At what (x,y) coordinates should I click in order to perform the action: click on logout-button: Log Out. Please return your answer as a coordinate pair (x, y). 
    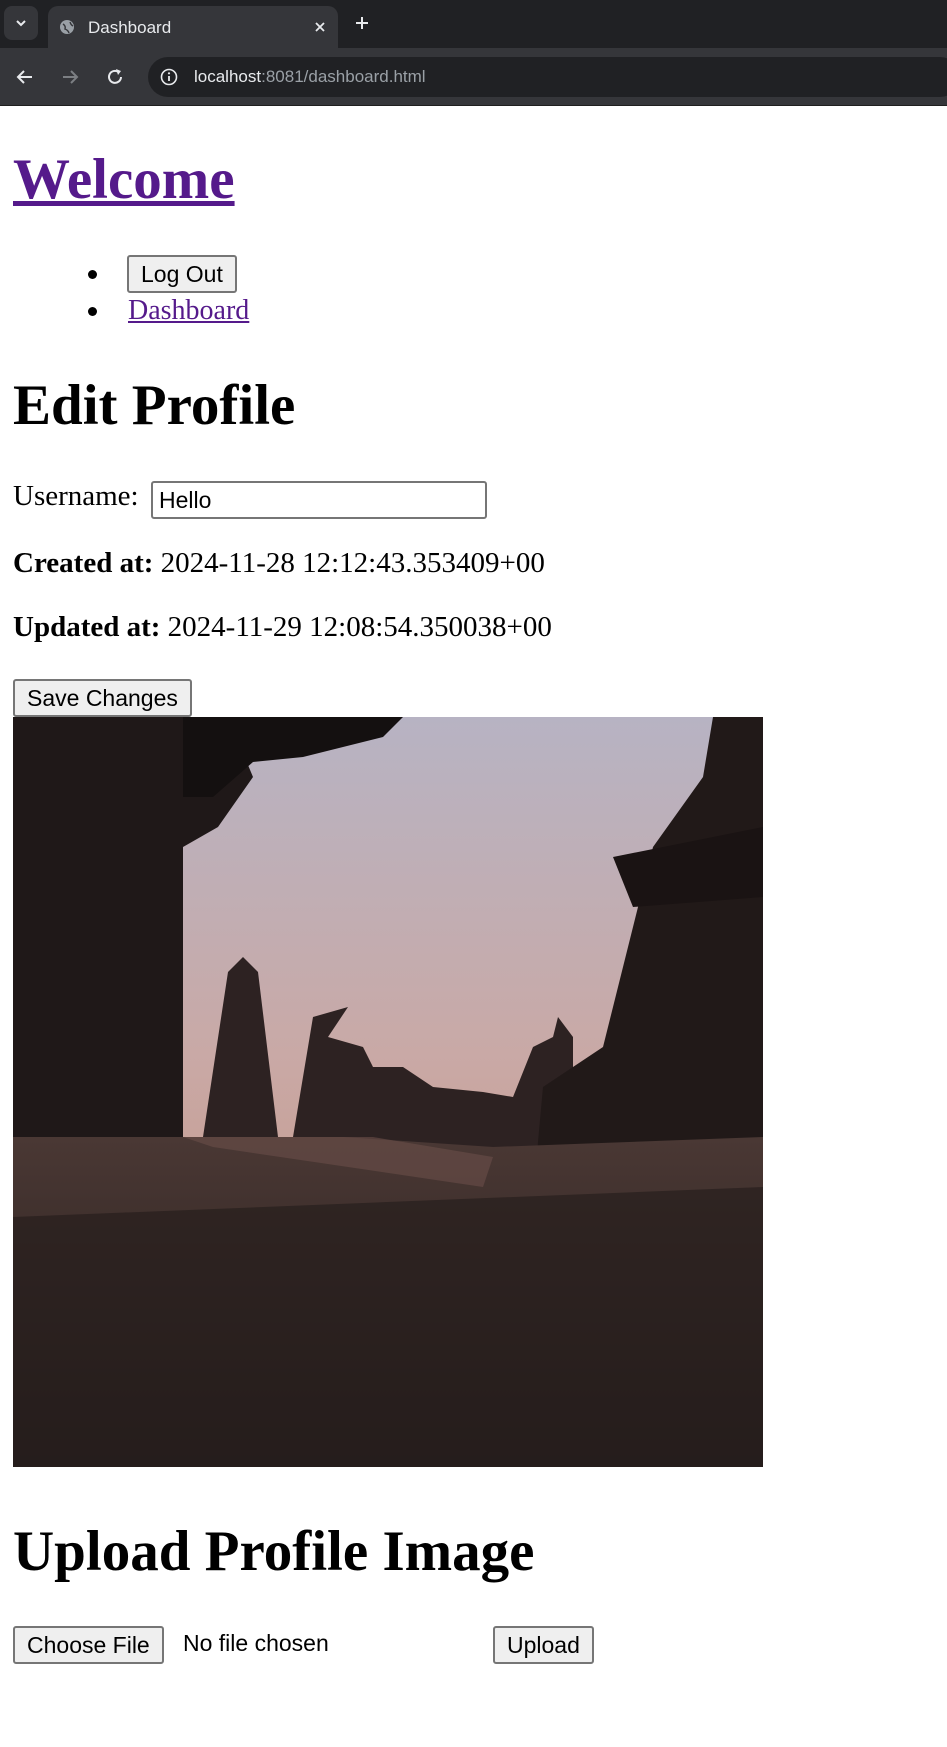
    Looking at the image, I should click on (182, 274).